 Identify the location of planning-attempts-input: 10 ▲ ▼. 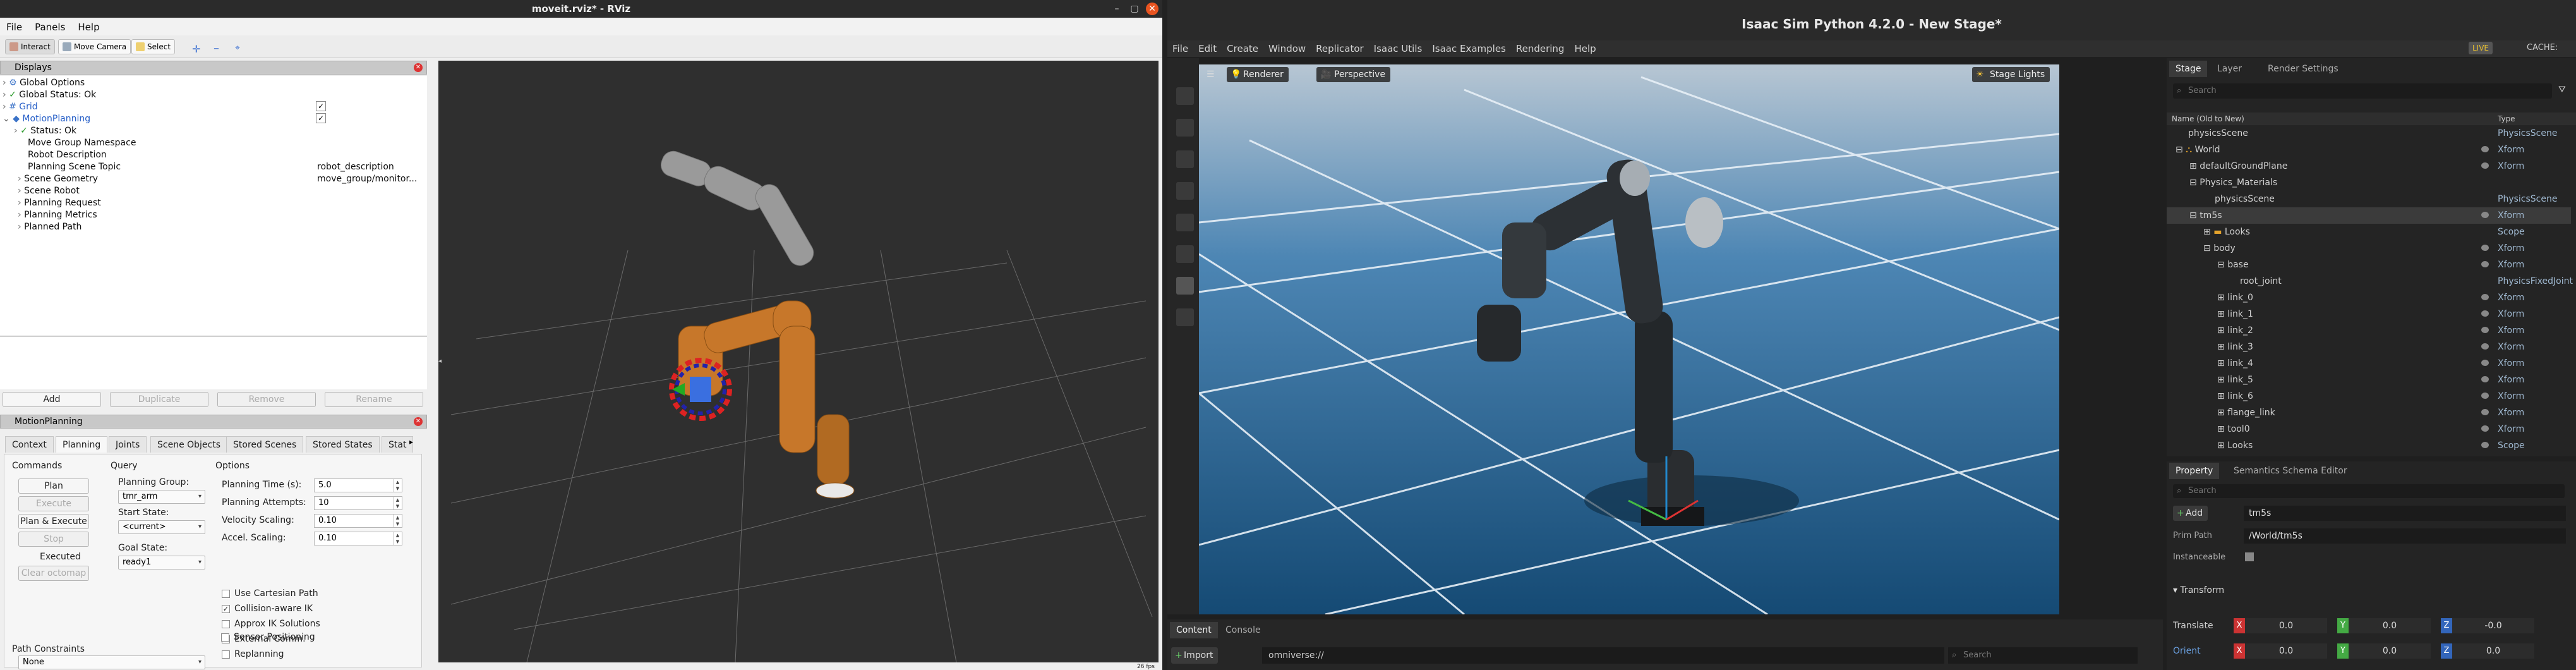
(358, 503).